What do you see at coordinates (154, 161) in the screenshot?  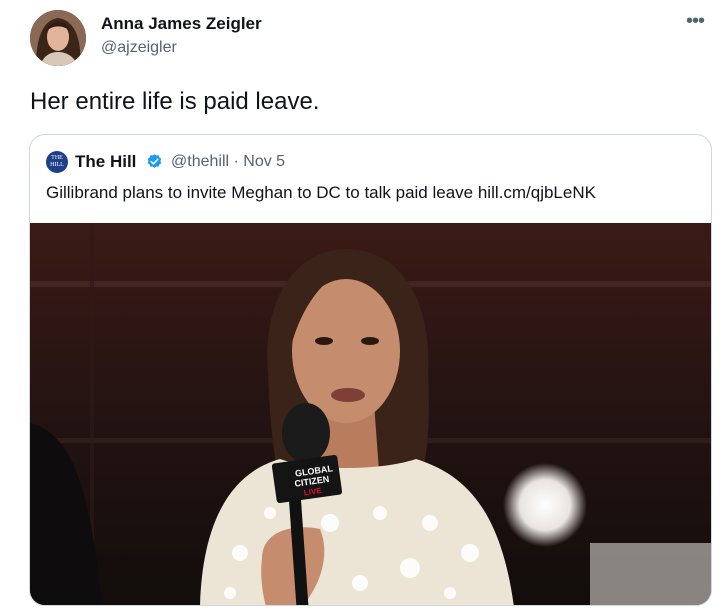 I see `verified-badge-icon` at bounding box center [154, 161].